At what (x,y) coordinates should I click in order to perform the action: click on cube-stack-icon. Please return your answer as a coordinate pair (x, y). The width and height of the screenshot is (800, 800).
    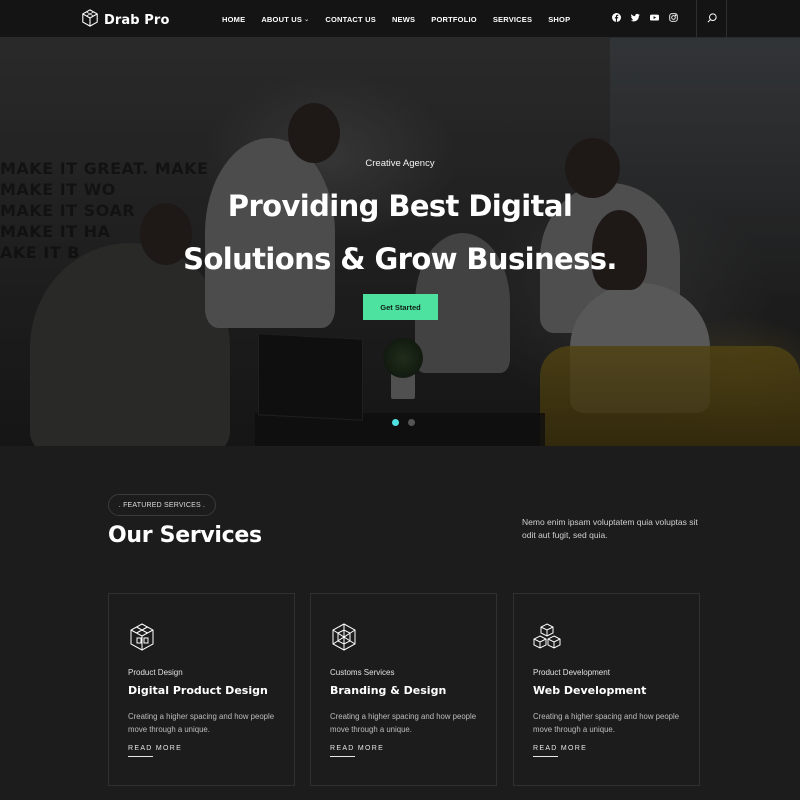
    Looking at the image, I should click on (142, 637).